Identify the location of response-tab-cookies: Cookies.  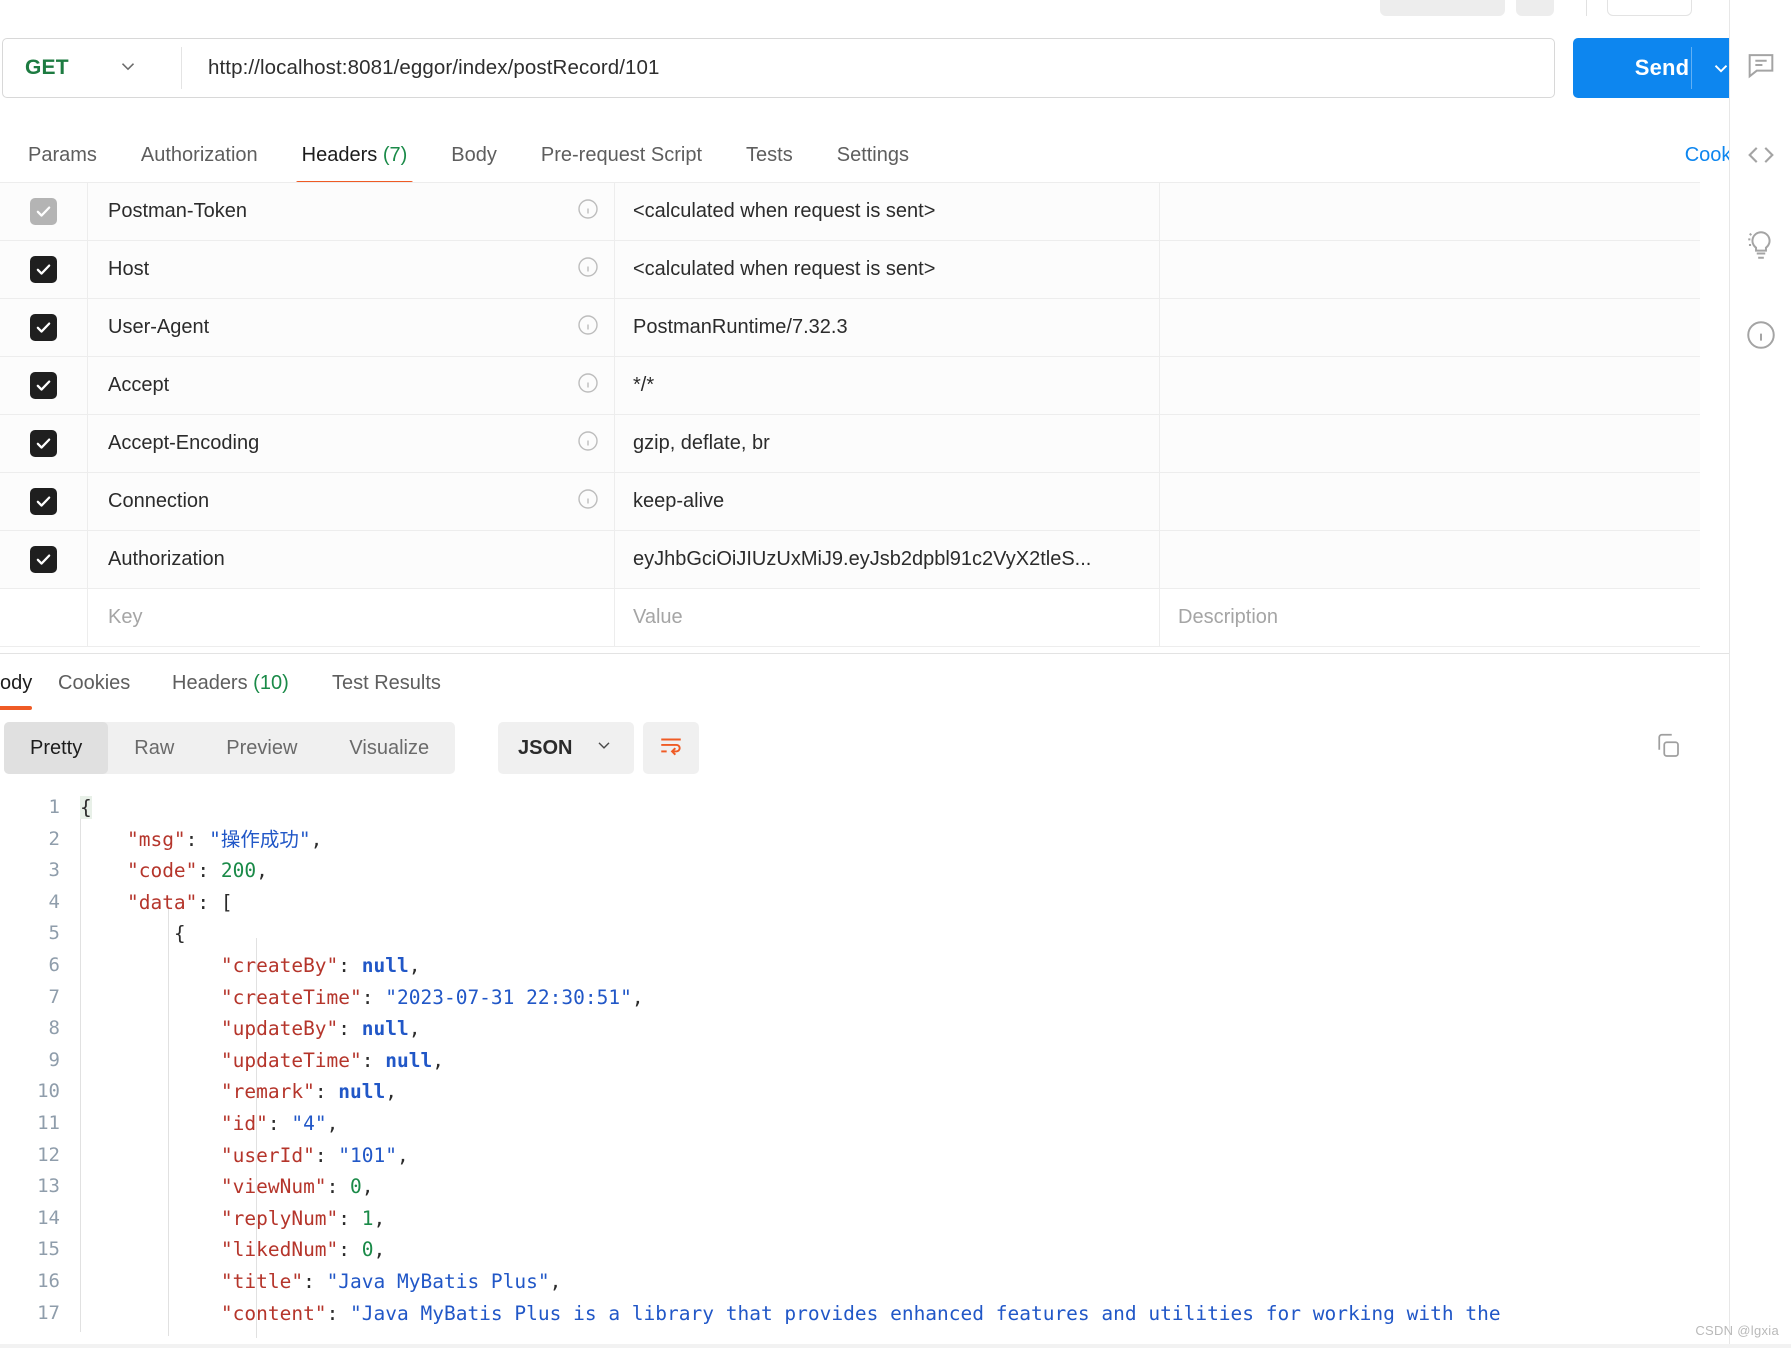
(94, 683).